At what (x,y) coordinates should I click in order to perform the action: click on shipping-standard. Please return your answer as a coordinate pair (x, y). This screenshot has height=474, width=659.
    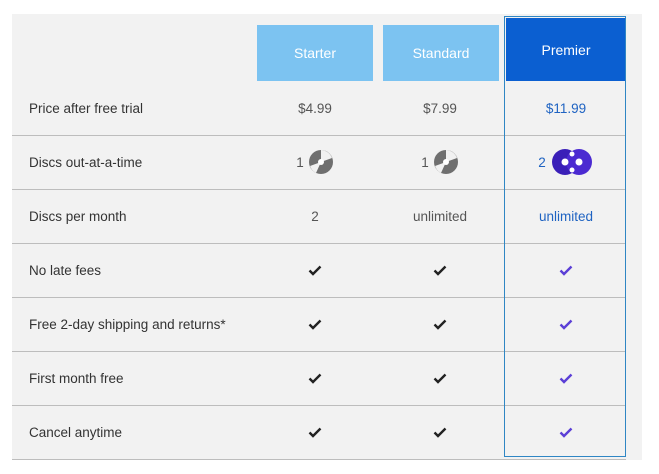
    Looking at the image, I should click on (440, 324).